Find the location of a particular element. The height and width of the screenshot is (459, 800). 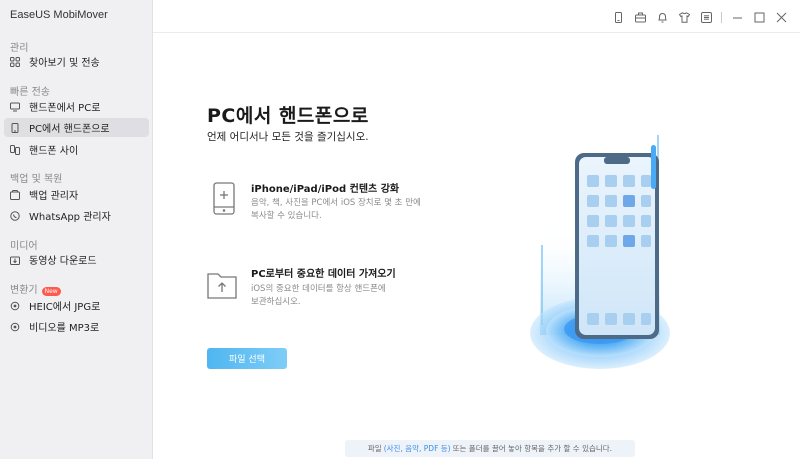

sidebar-item-browse-transfer: 찾아보기 및 전송 is located at coordinates (76, 61).